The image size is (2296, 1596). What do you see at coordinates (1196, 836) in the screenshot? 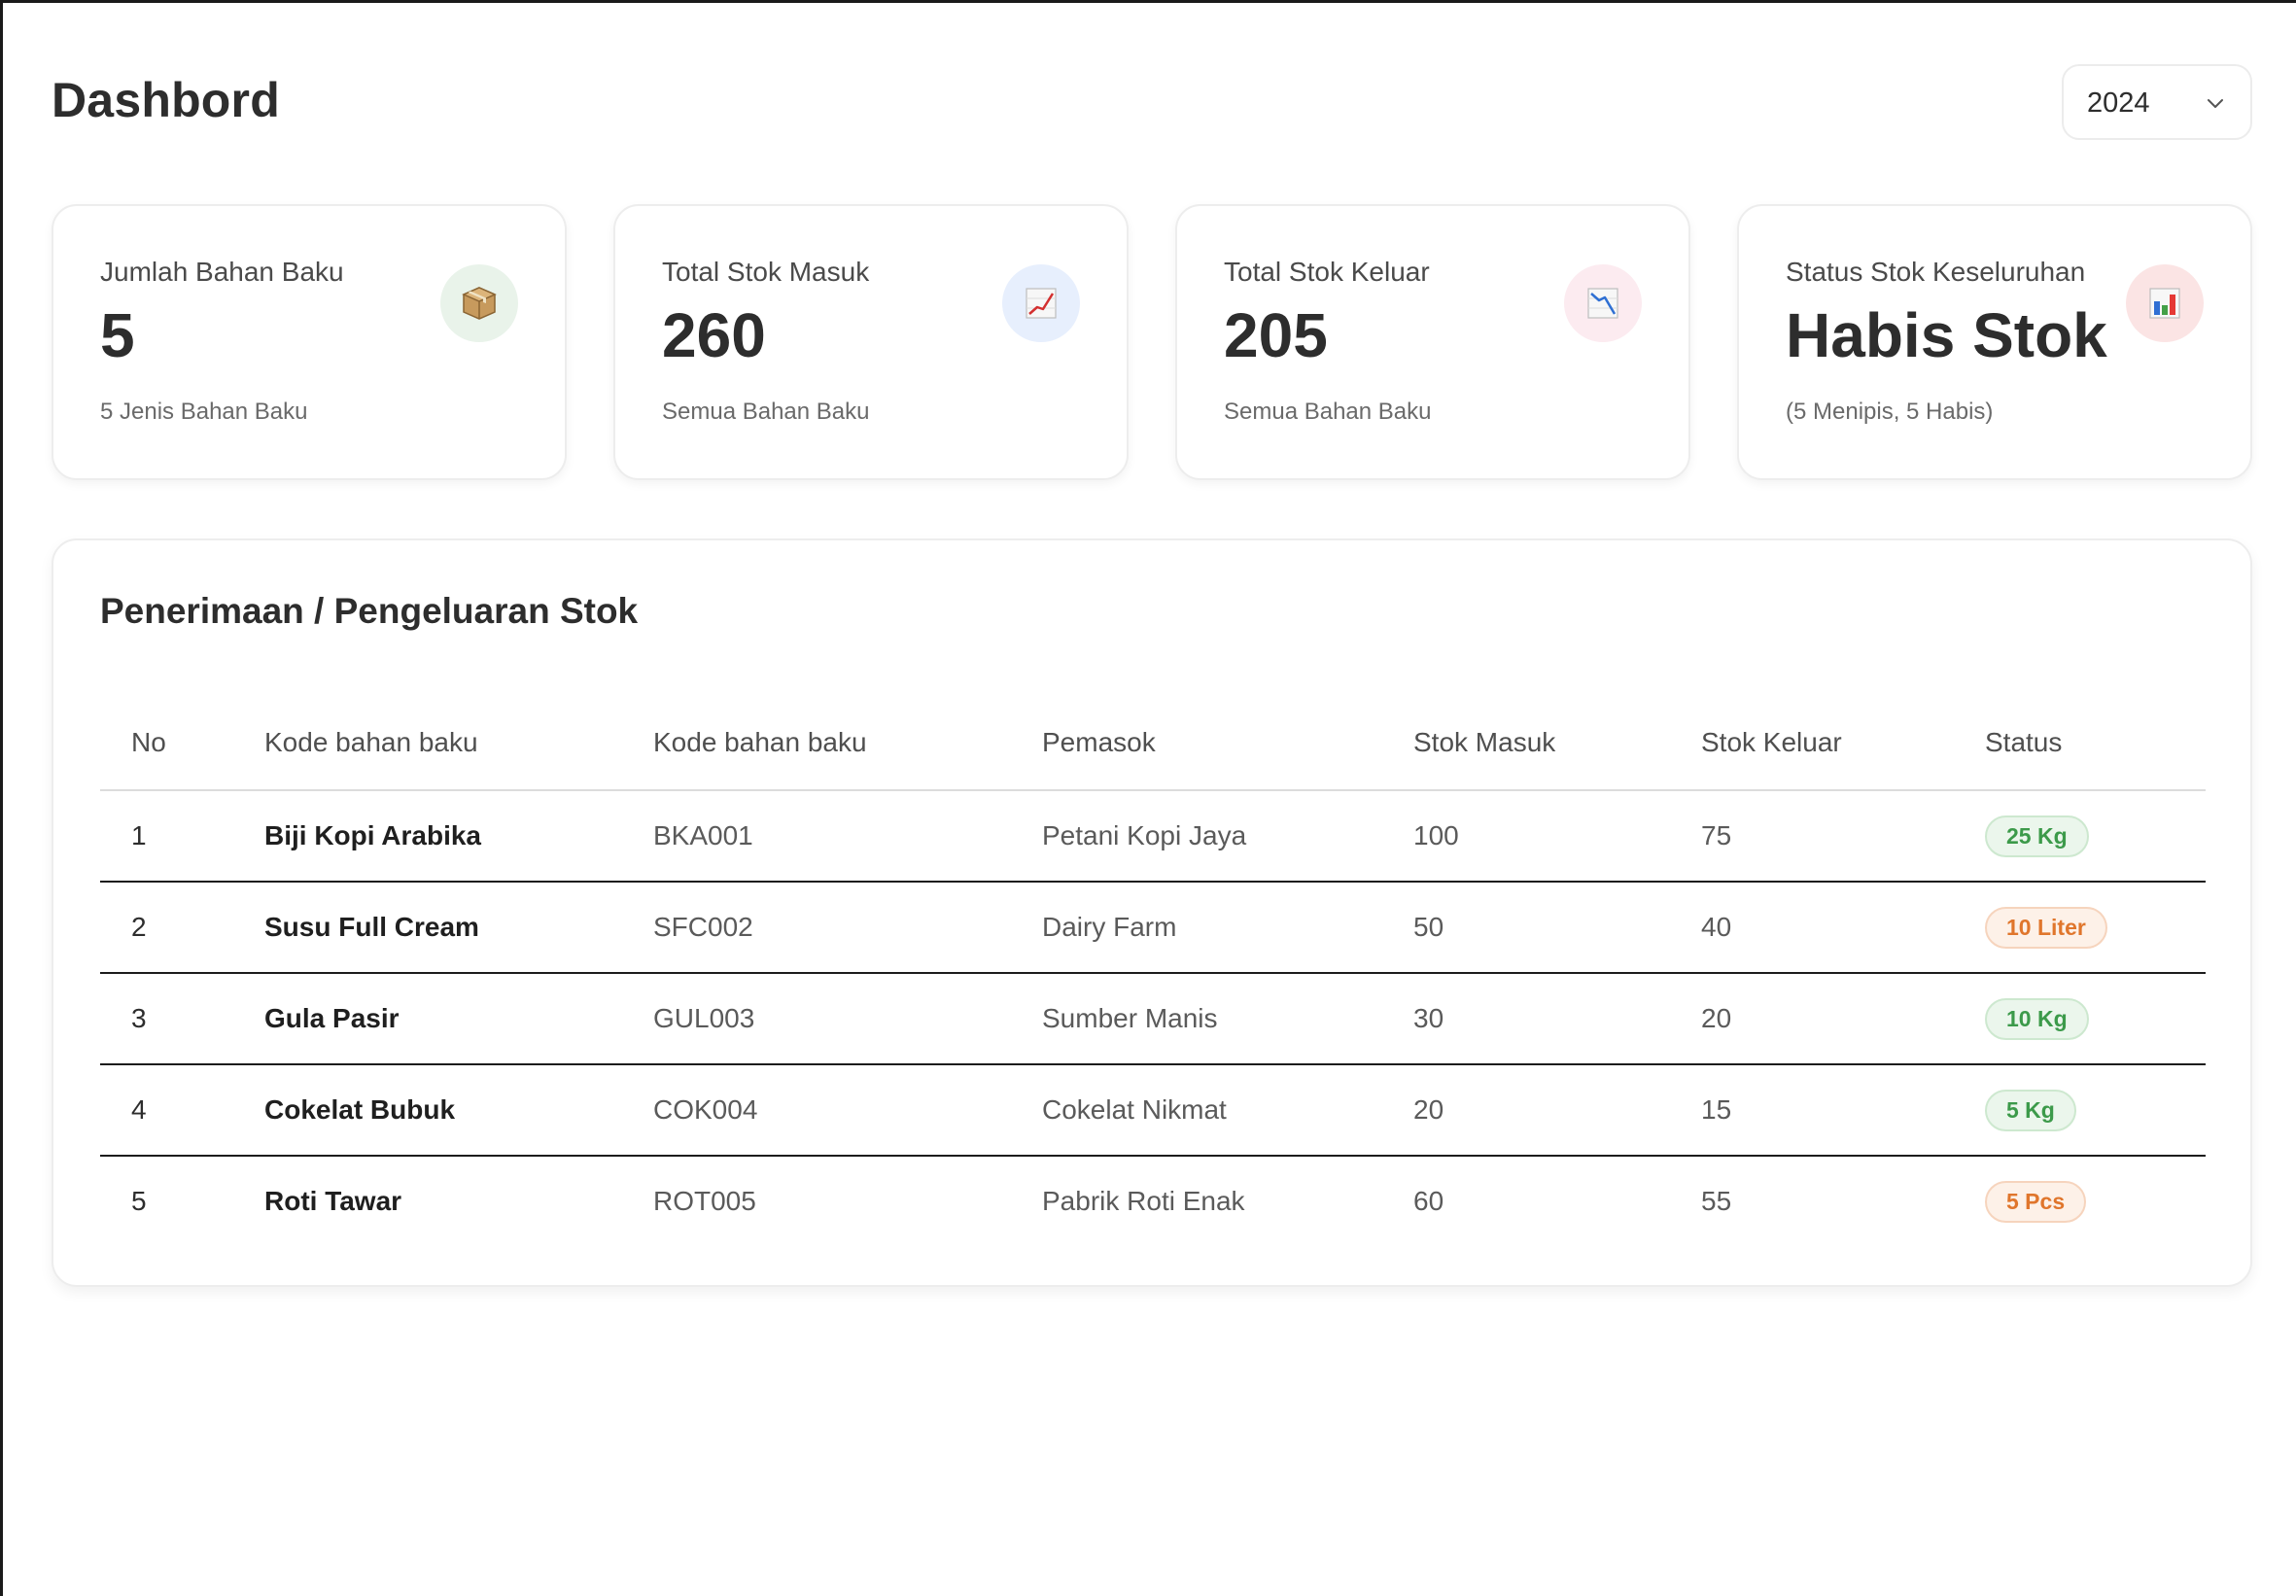
I see `cell-supplier: Petani Kopi Jaya` at bounding box center [1196, 836].